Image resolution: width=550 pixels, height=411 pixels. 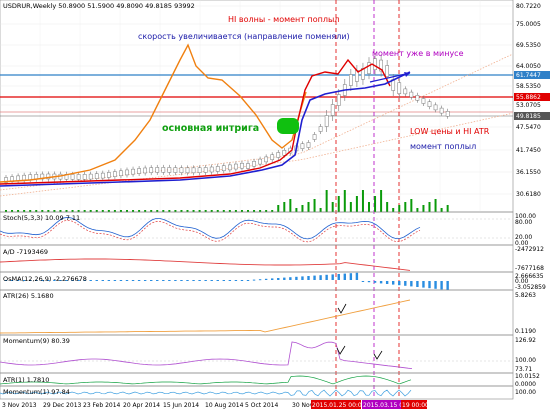 I want to click on svg-text: 73.71, so click(x=523, y=369).